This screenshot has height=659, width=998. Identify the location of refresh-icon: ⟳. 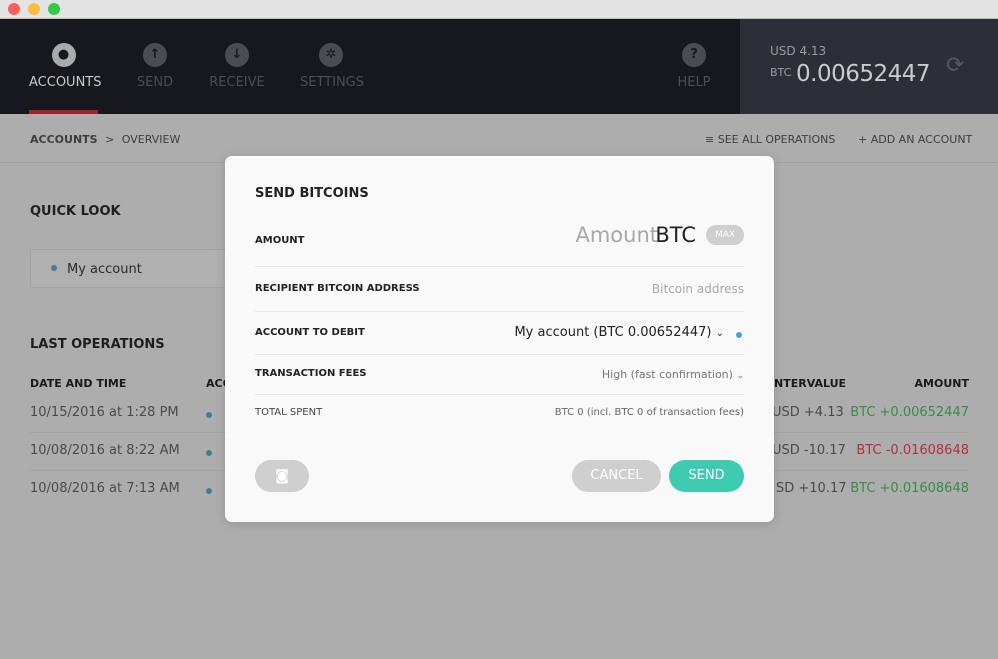
(955, 65).